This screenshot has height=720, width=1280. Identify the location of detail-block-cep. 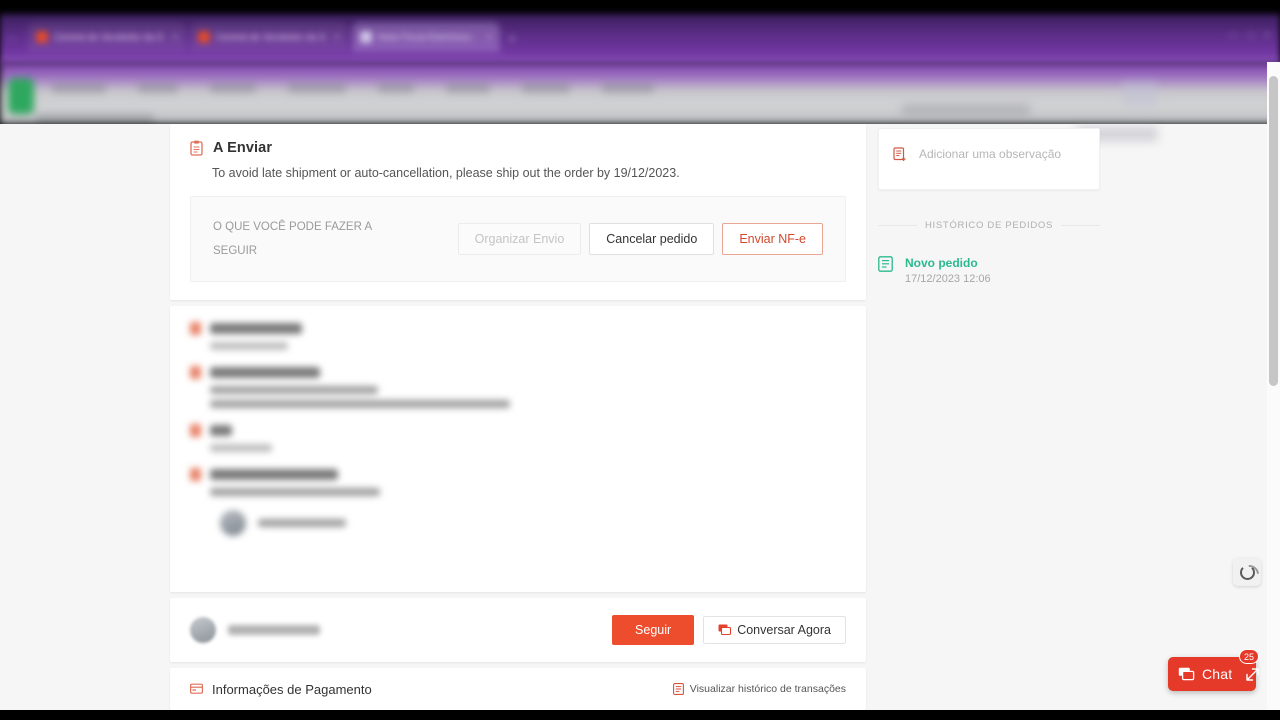
(518, 438).